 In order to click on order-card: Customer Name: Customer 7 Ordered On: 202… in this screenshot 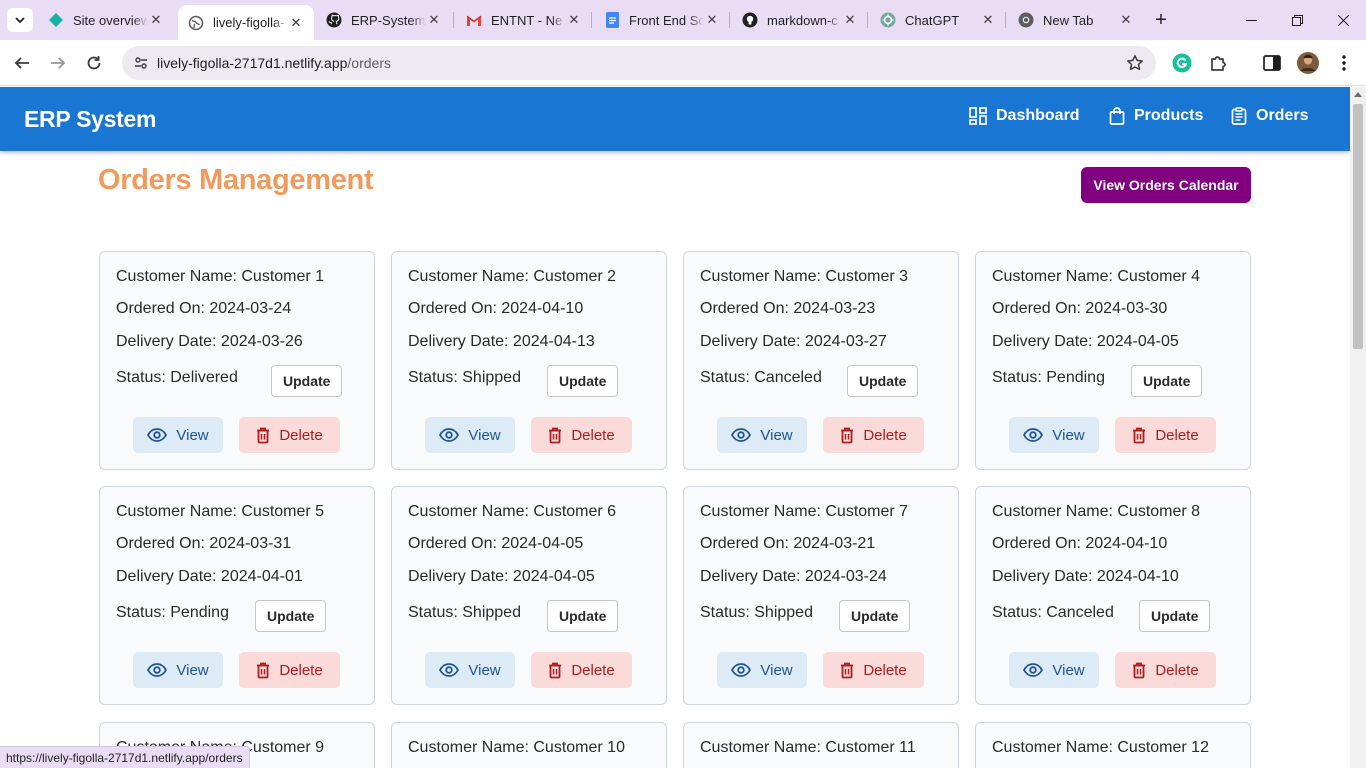, I will do `click(821, 595)`.